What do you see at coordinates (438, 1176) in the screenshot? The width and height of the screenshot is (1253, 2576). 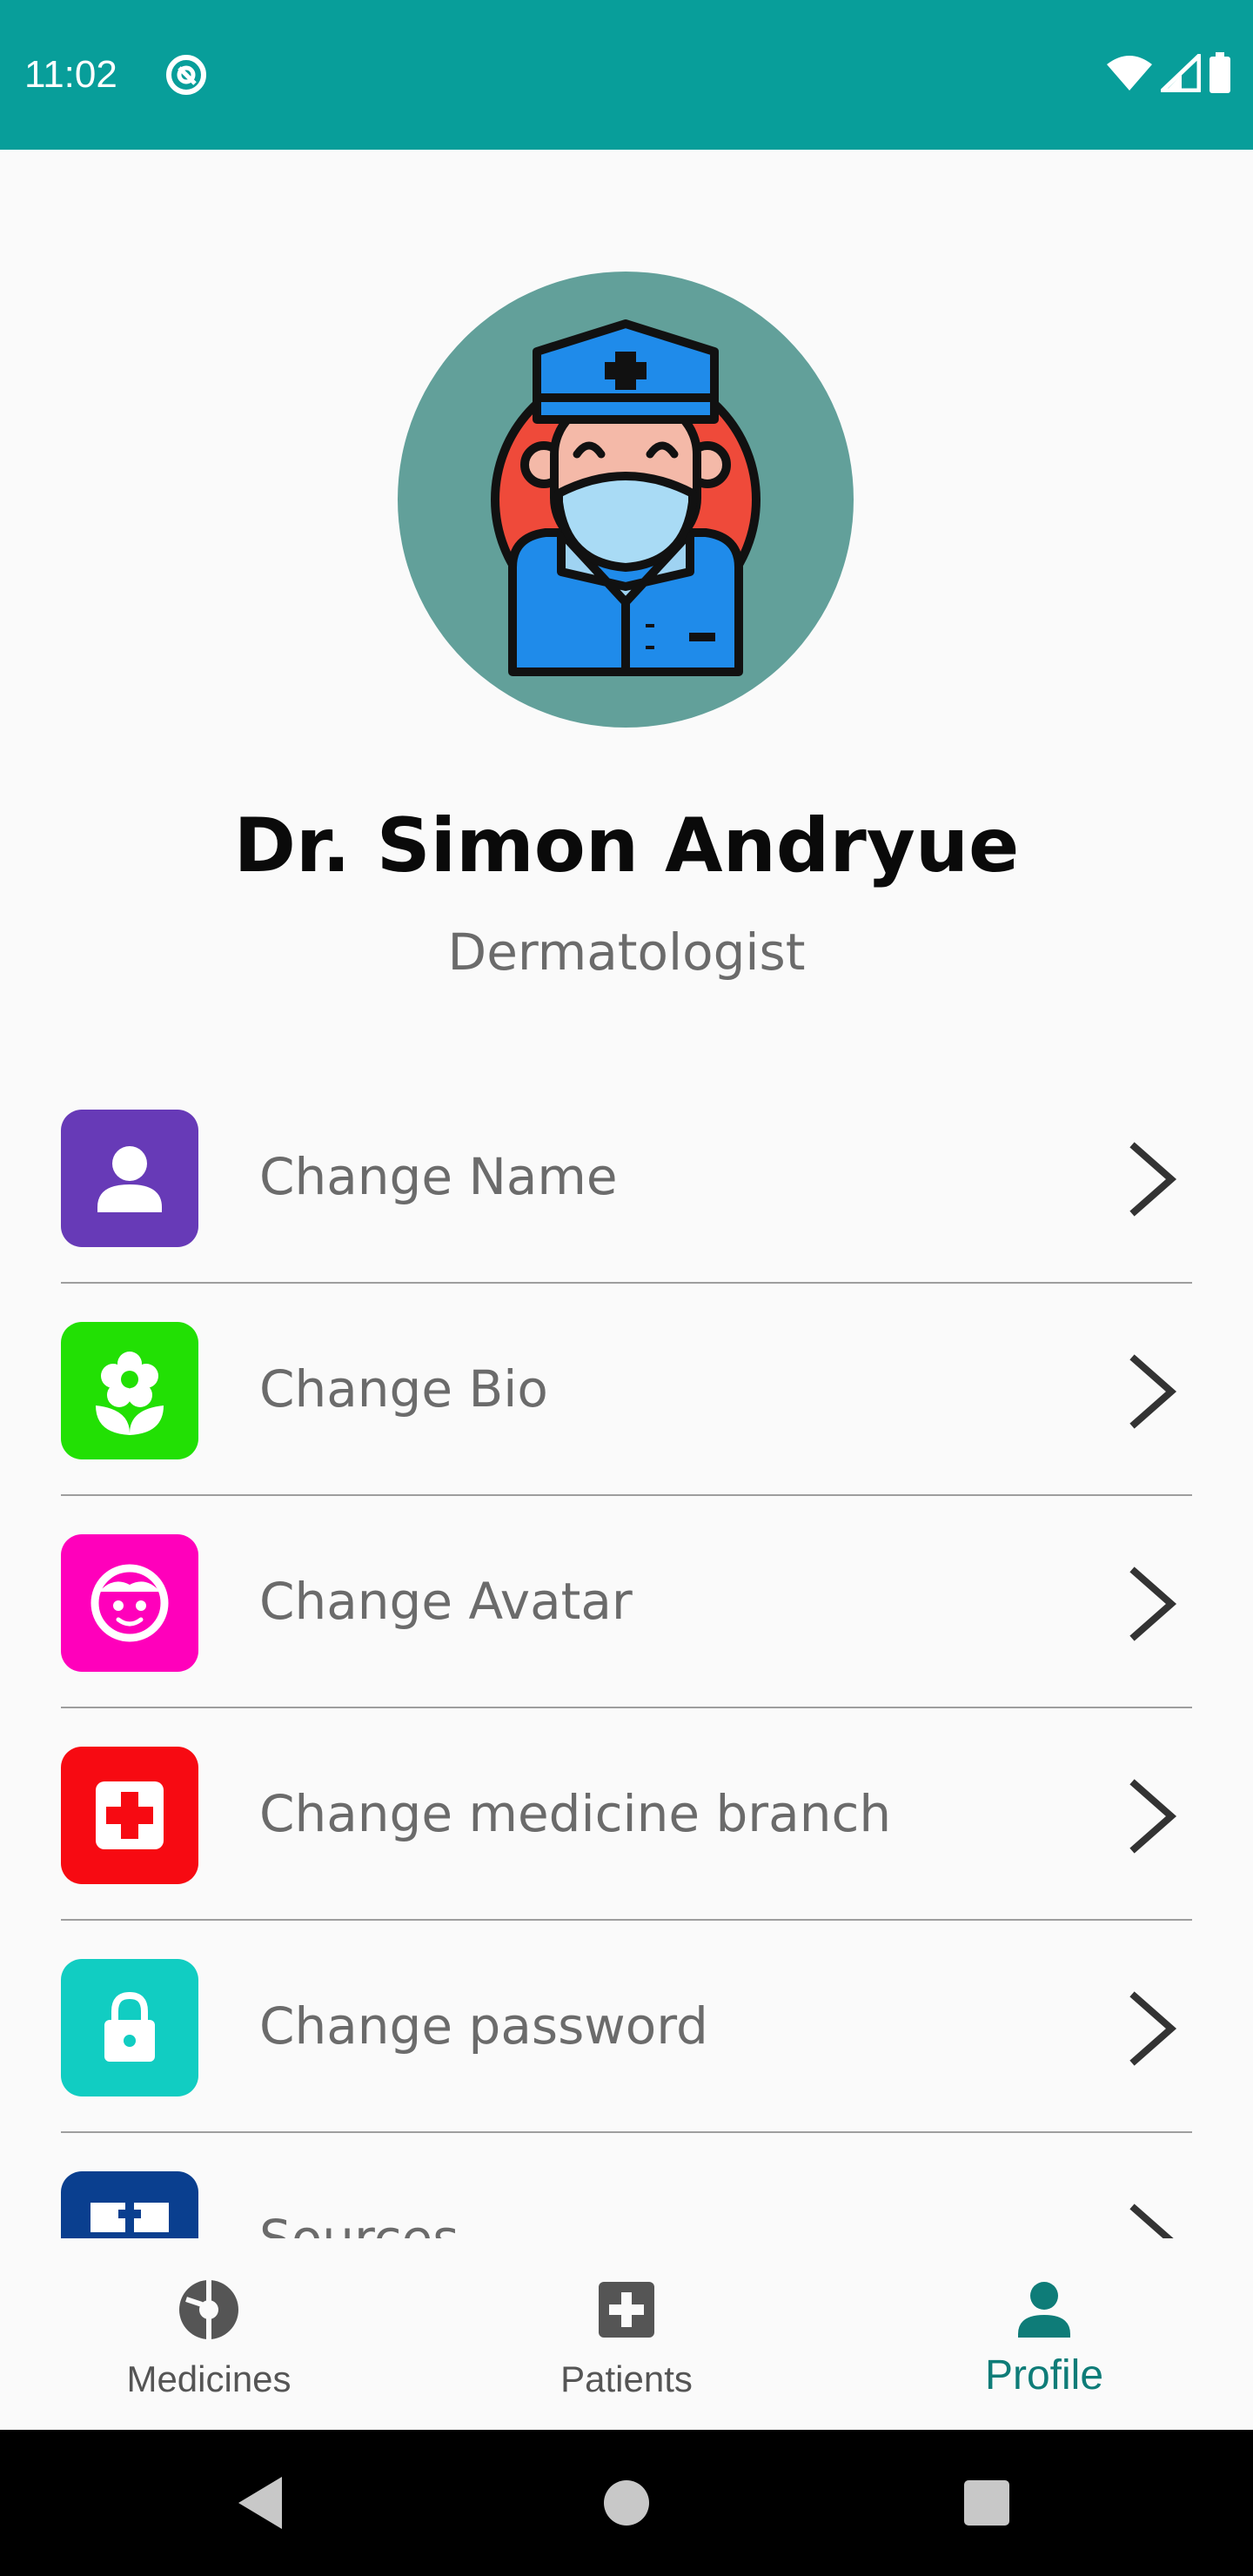 I see `menu-item-label: Change Name` at bounding box center [438, 1176].